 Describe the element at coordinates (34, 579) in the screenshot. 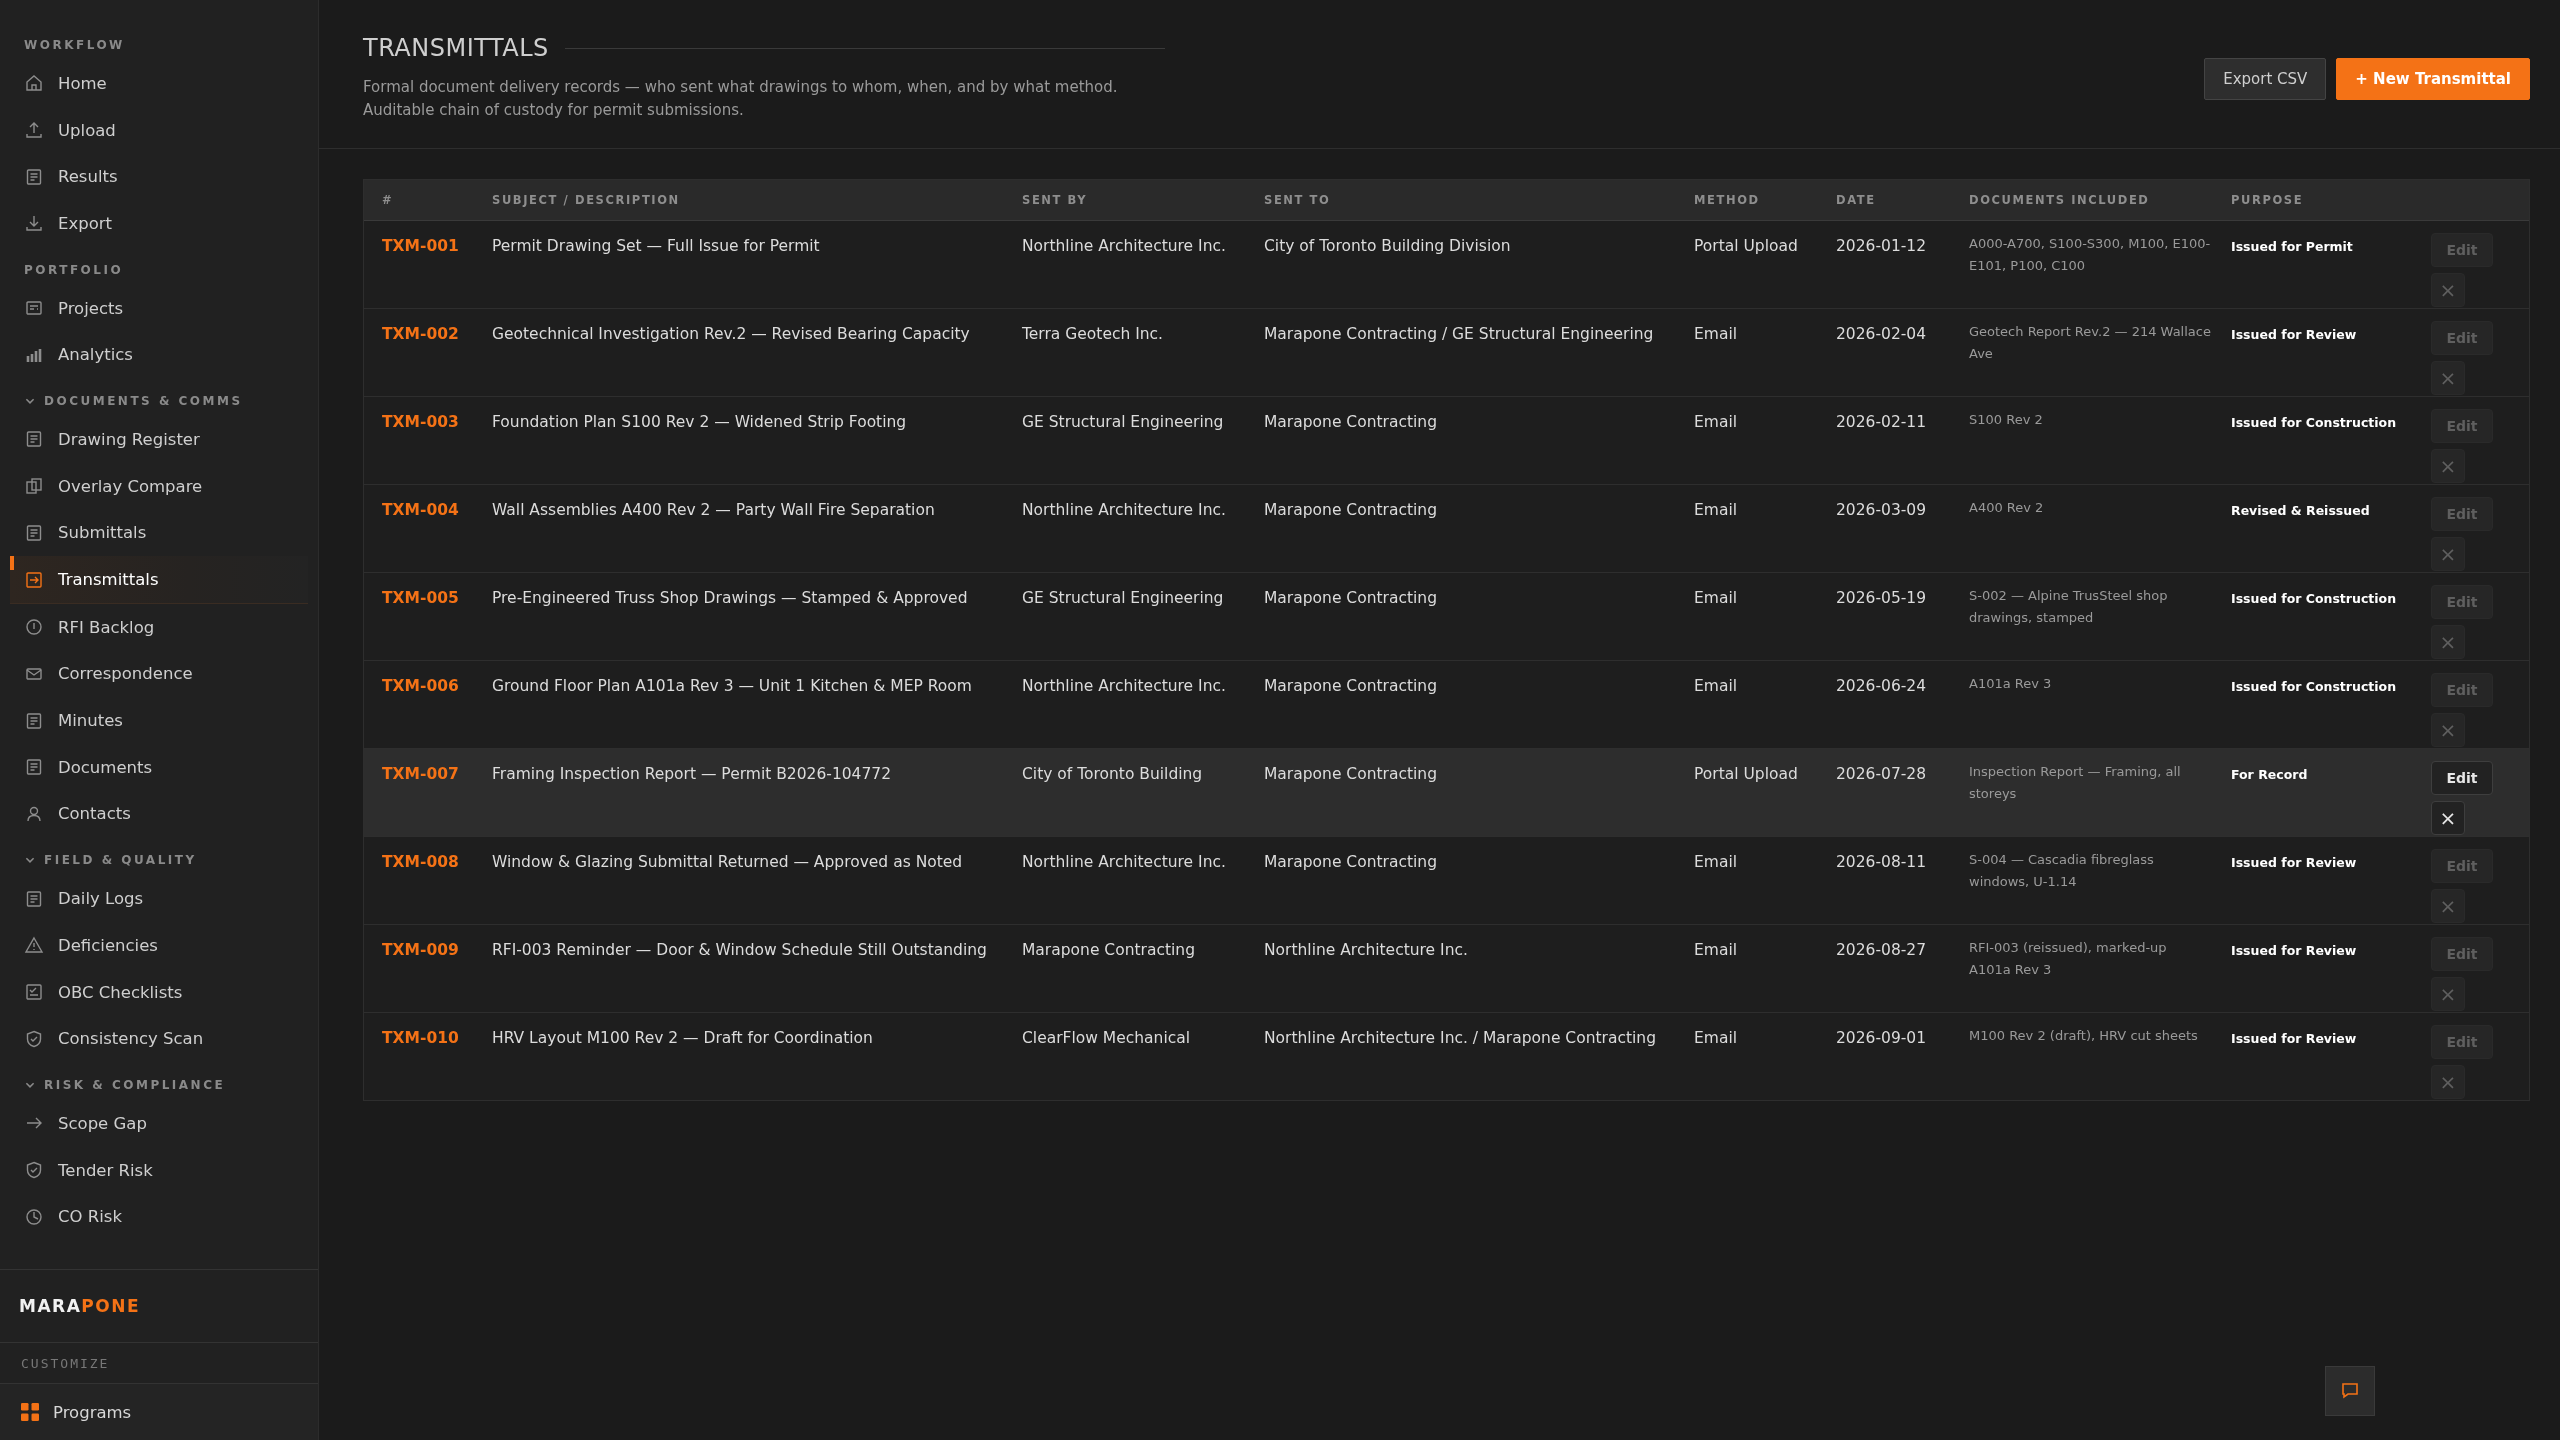

I see `arrow-box-icon` at that location.